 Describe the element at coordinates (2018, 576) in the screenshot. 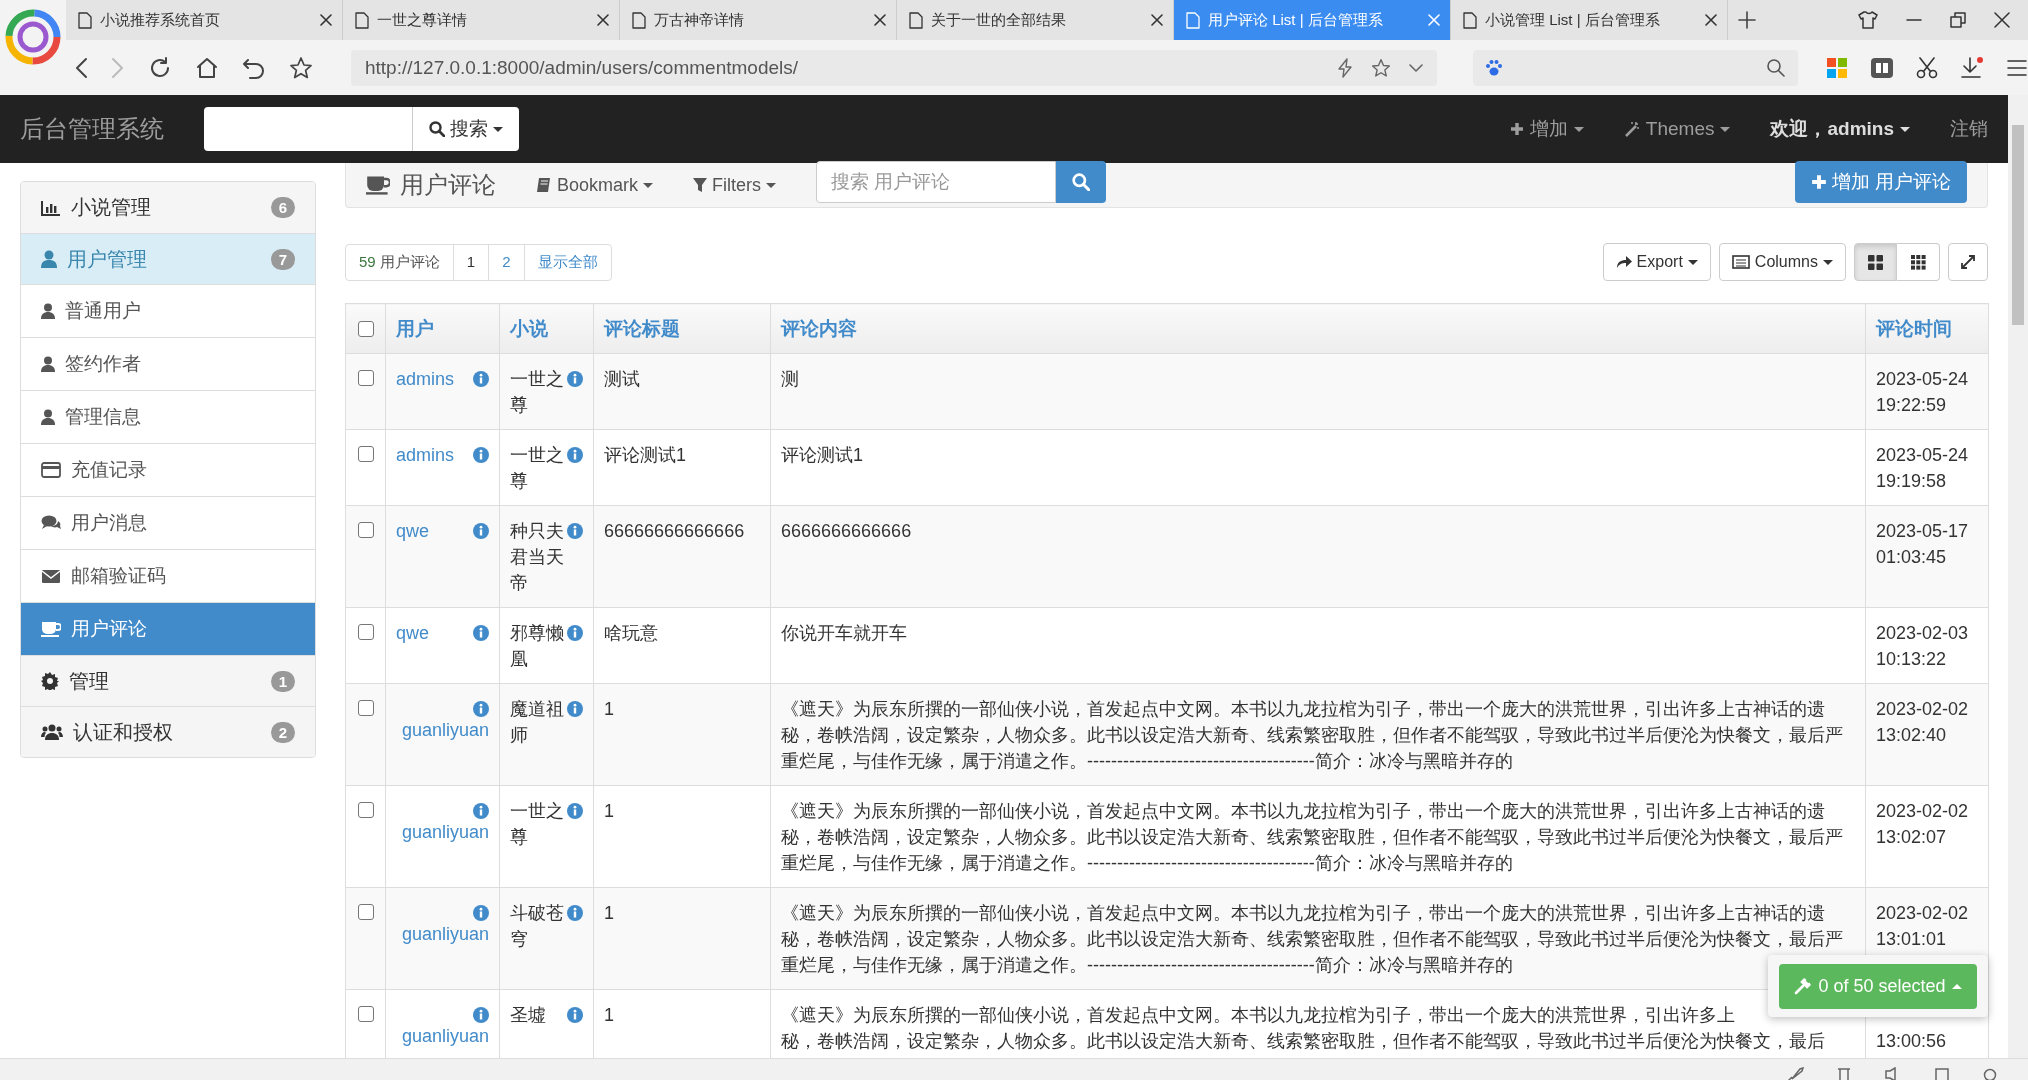

I see `scrollbar` at that location.